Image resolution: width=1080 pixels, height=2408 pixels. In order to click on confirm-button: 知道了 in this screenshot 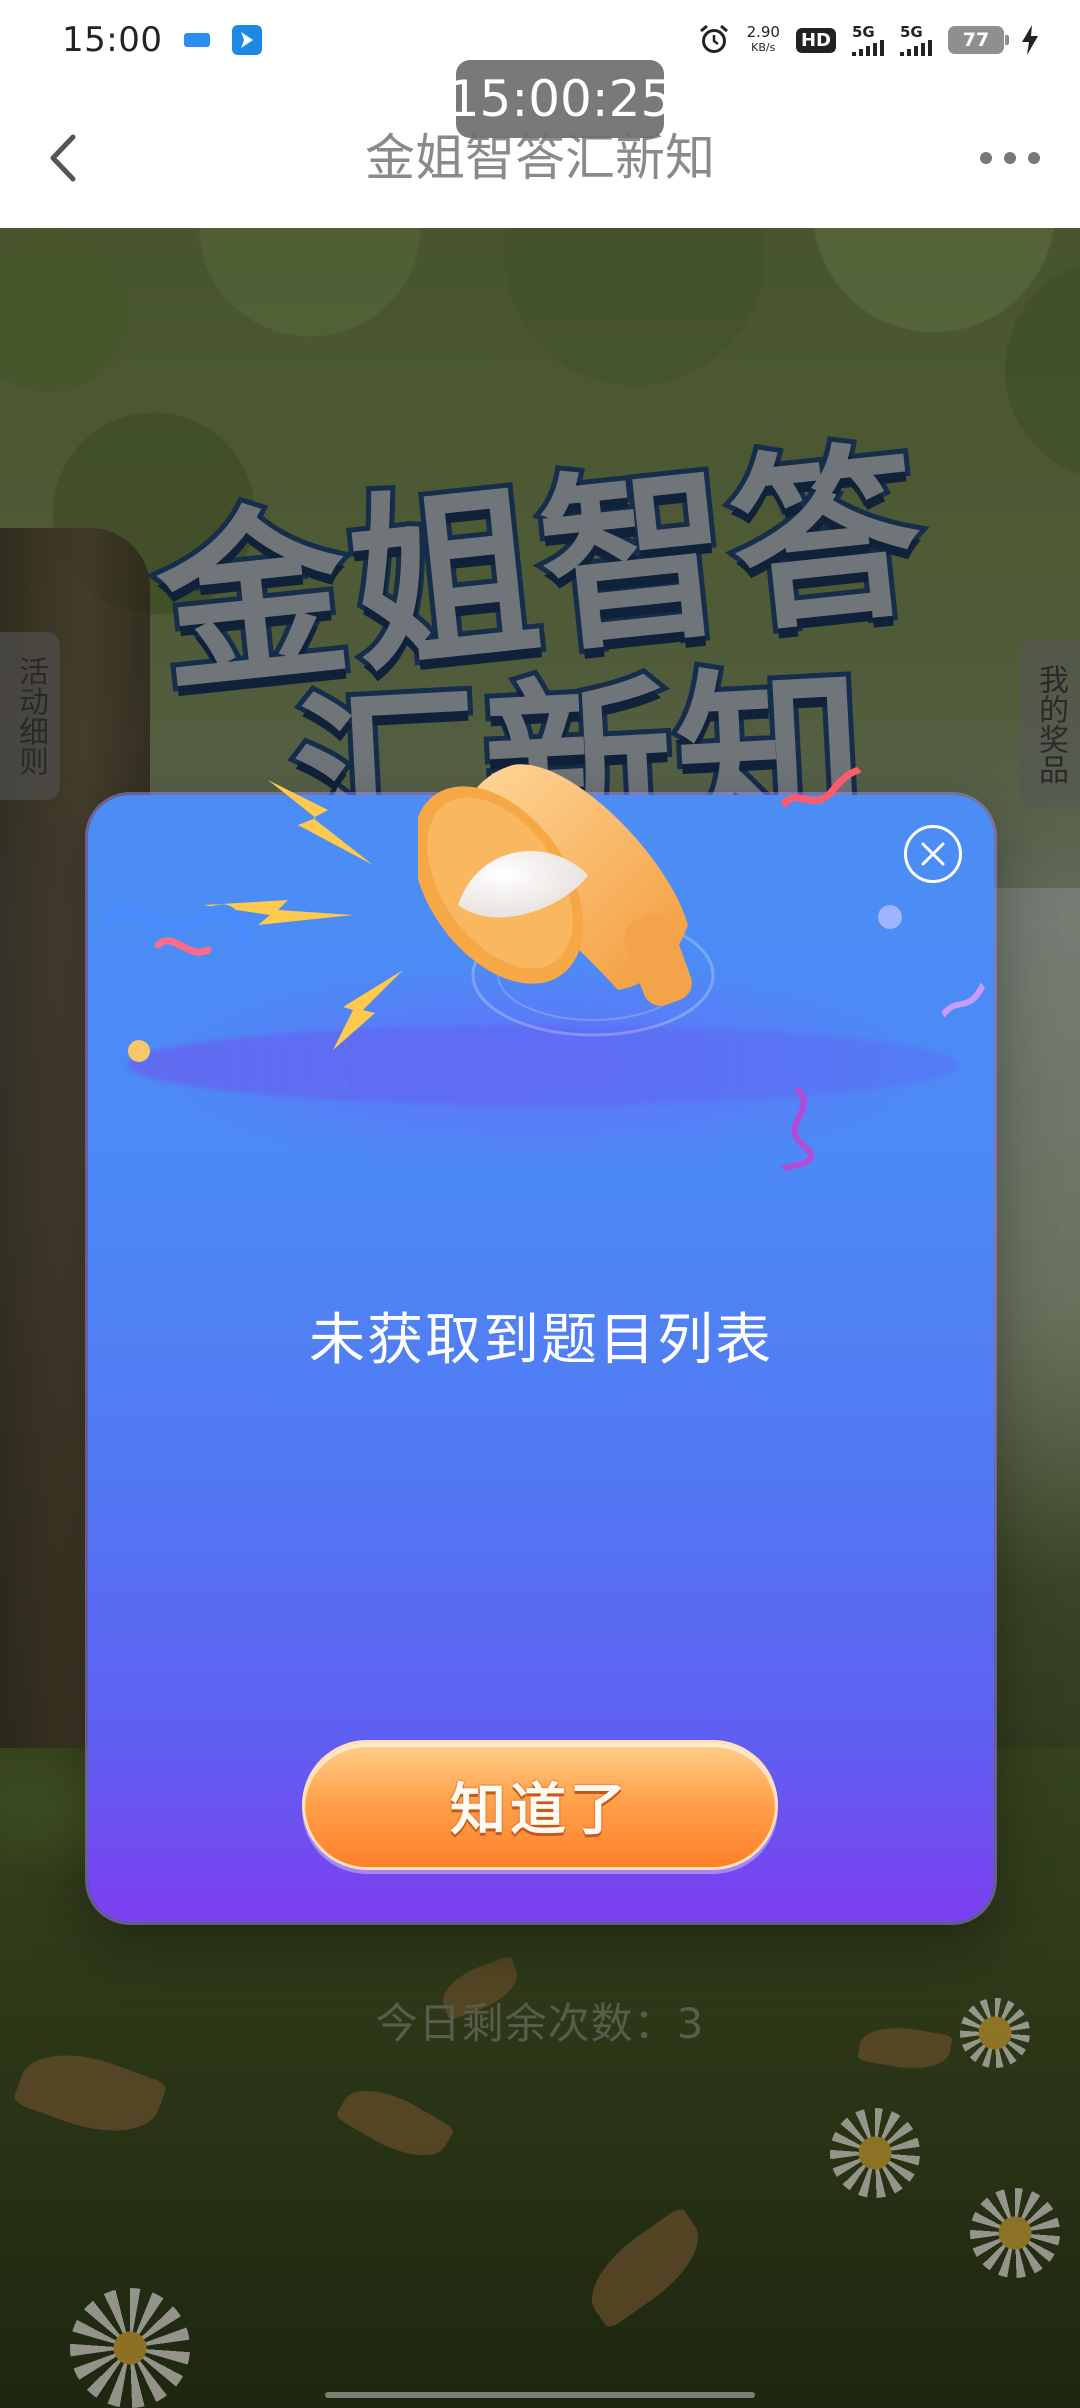, I will do `click(540, 1805)`.